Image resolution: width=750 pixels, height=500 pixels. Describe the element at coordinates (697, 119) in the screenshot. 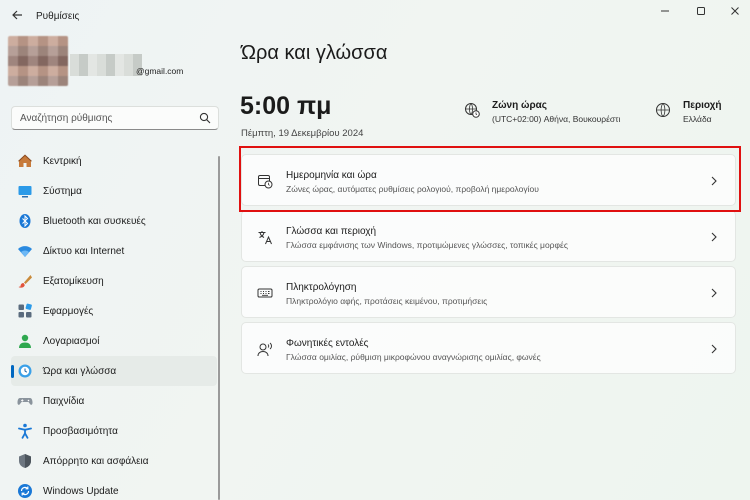

I see `region-value: Ελλάδα` at that location.